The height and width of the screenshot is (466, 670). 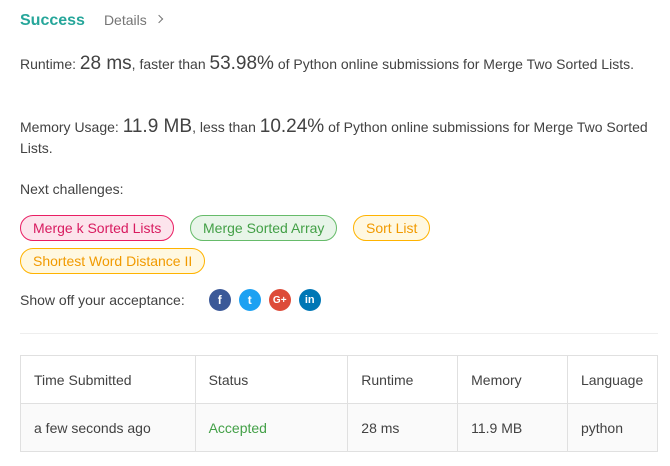 I want to click on twitter-icon: t, so click(x=249, y=300).